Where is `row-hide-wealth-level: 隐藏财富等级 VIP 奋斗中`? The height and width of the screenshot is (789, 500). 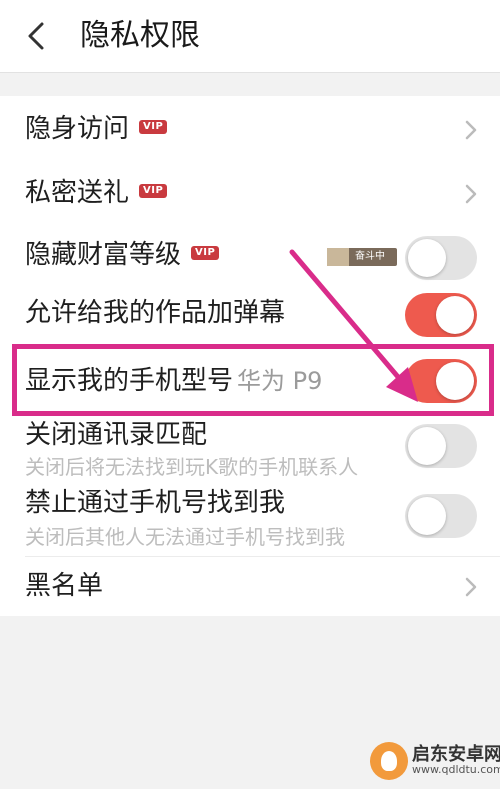
row-hide-wealth-level: 隐藏财富等级 VIP 奋斗中 is located at coordinates (250, 258).